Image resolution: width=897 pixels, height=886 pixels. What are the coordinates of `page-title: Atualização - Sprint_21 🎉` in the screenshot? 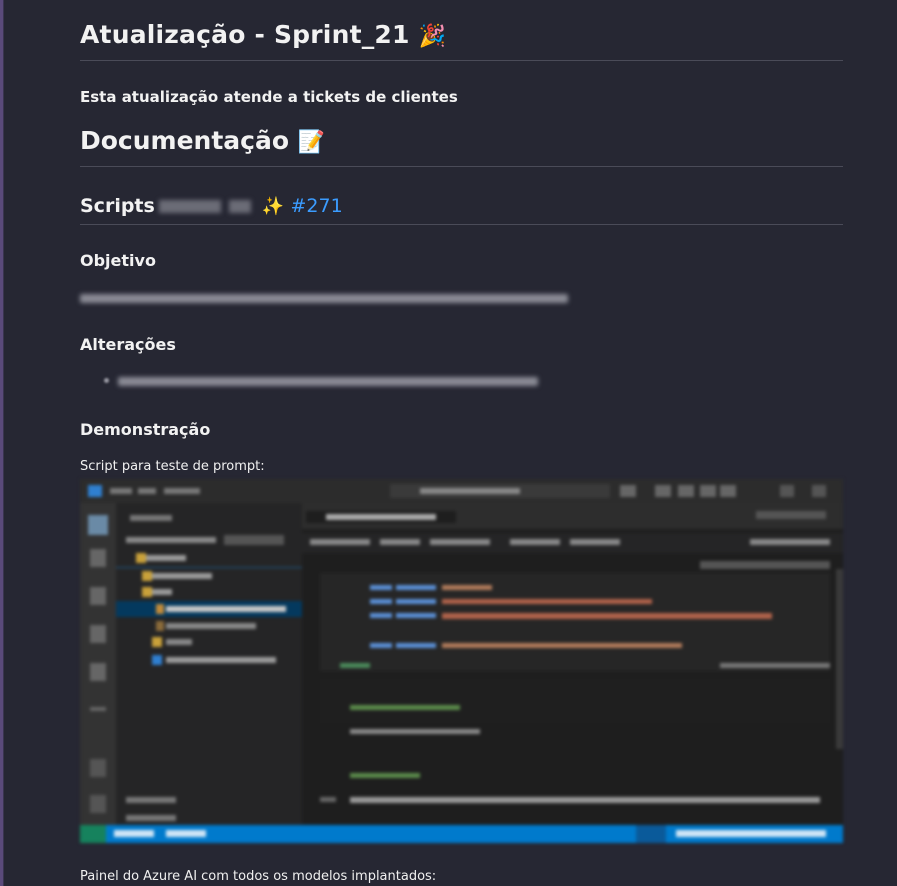 It's located at (263, 34).